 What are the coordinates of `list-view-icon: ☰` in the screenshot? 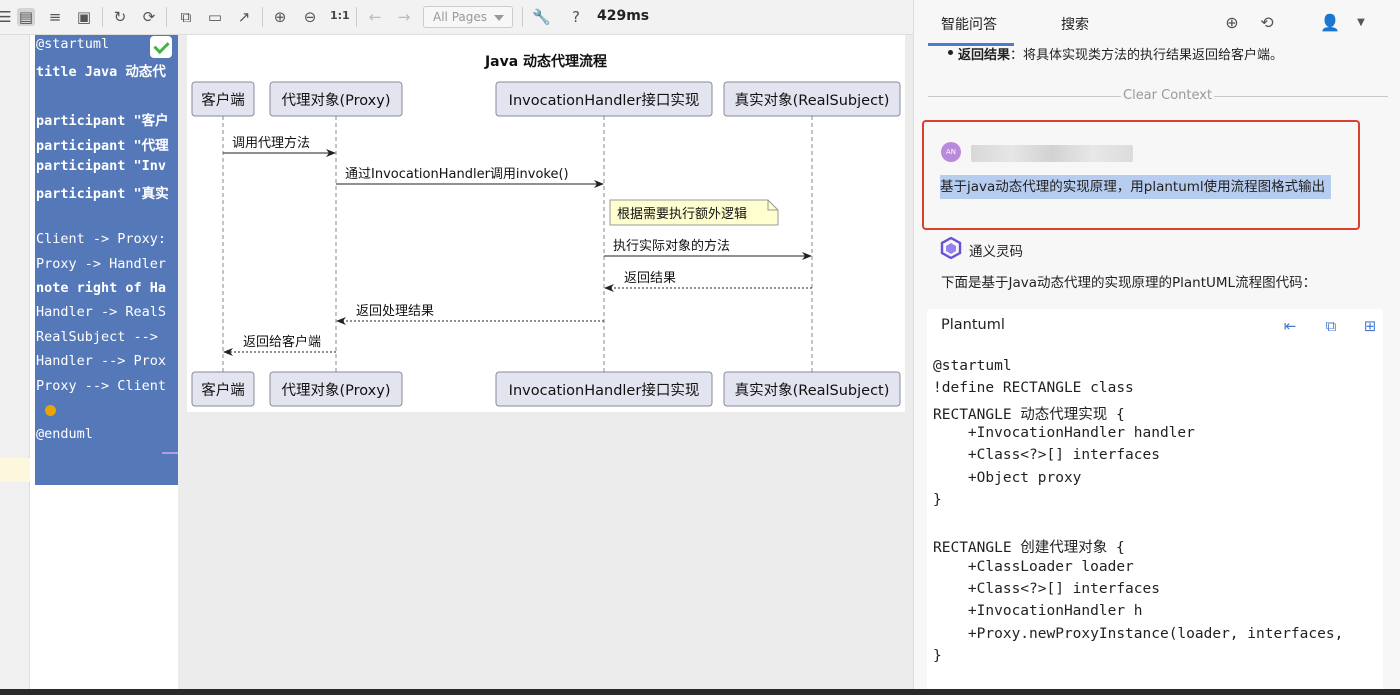 It's located at (7, 17).